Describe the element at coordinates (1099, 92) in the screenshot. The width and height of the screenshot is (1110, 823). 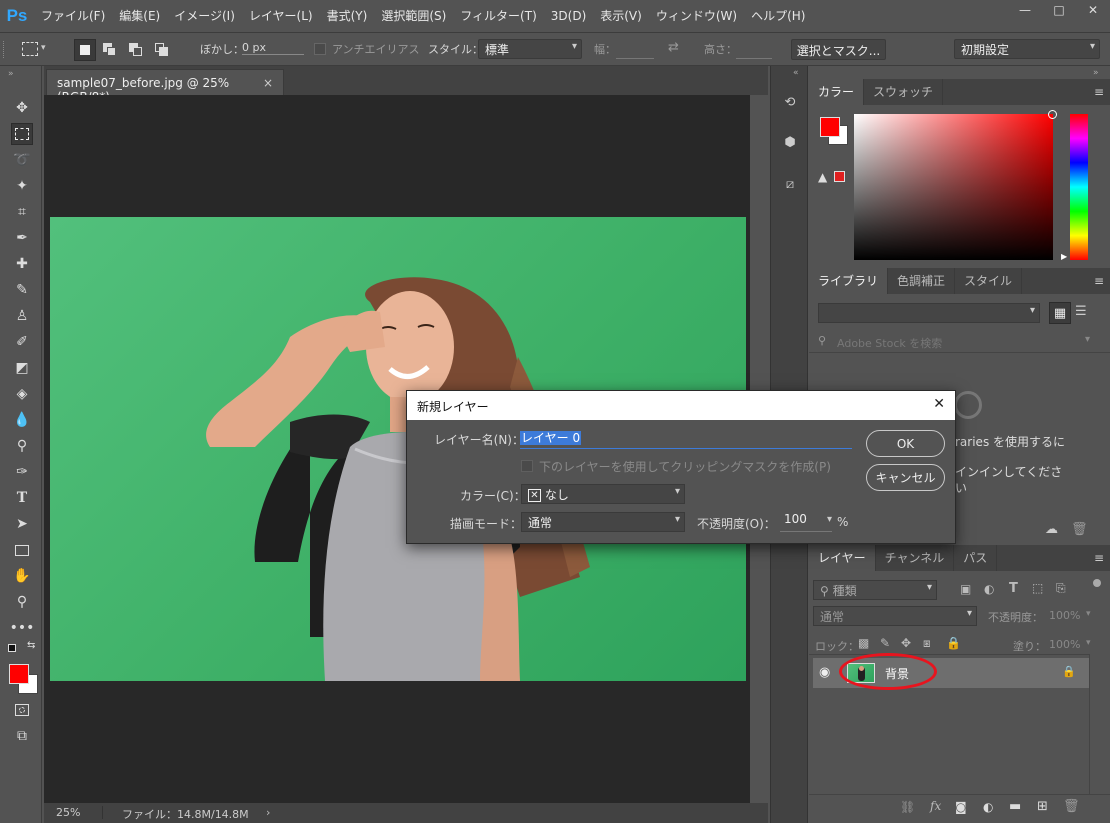
I see `panel-menu-icon: ≡` at that location.